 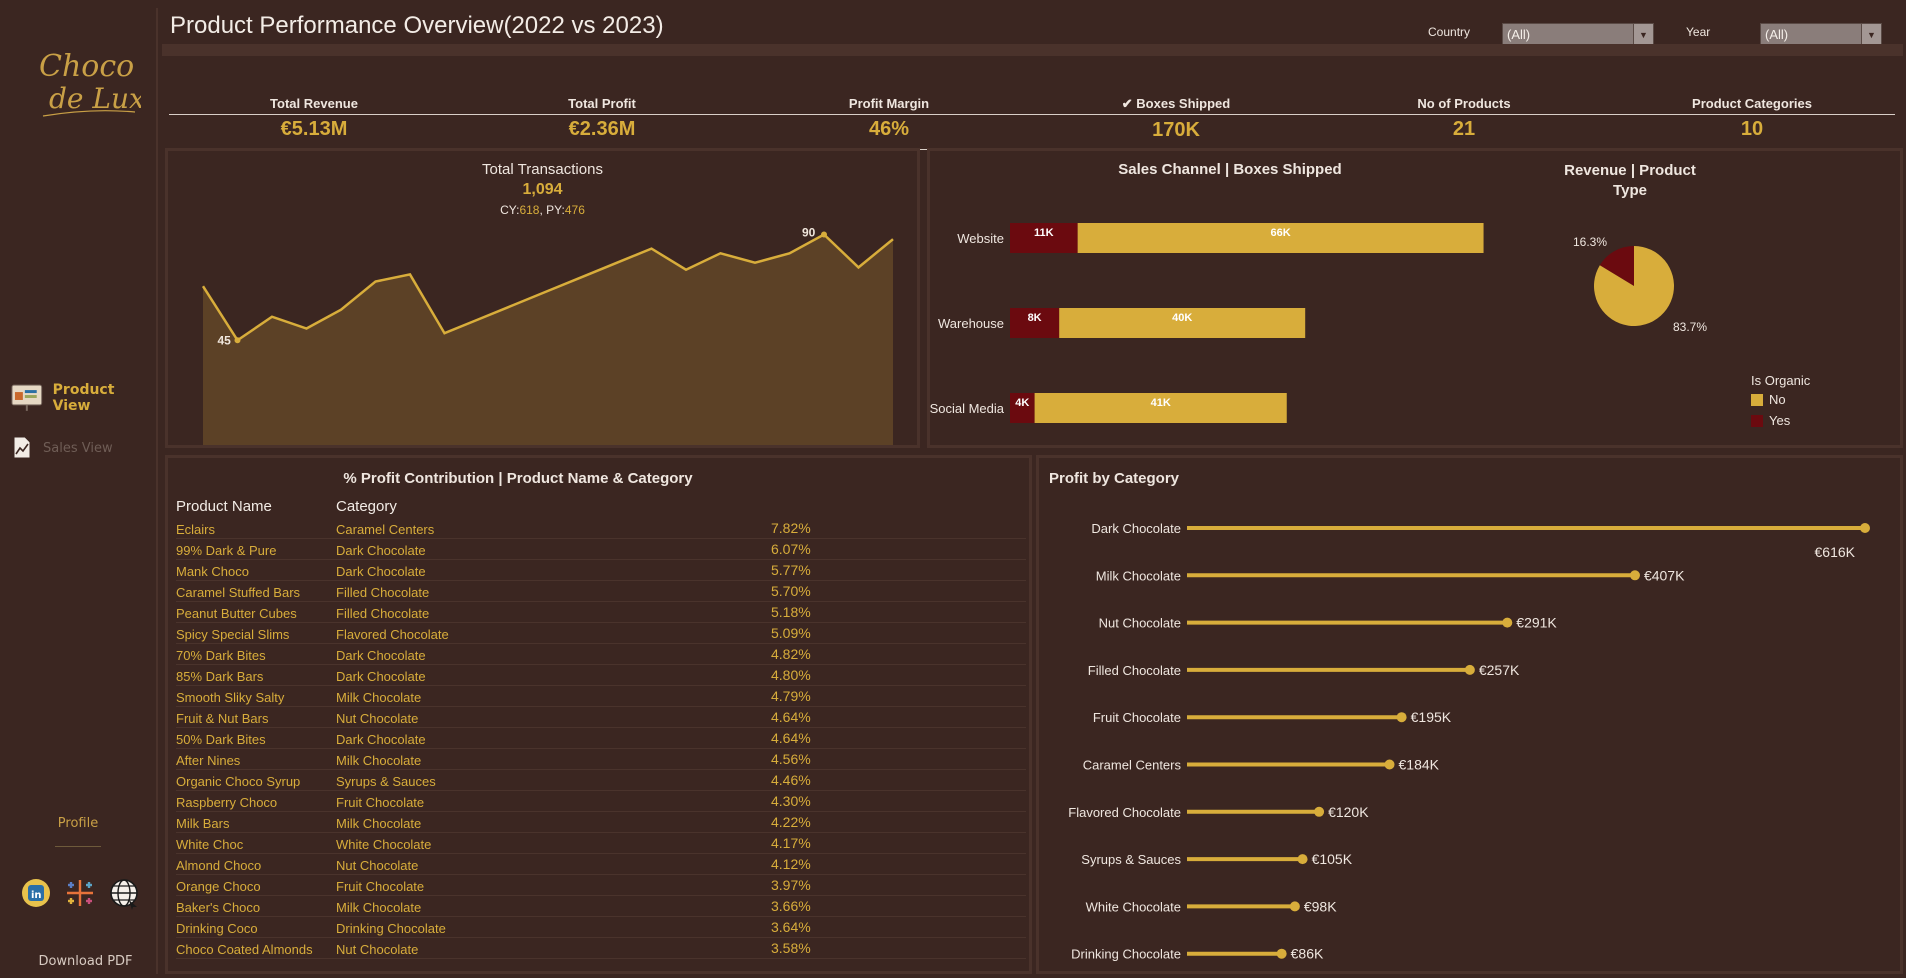 What do you see at coordinates (1022, 403) in the screenshot?
I see `bar-label-yes: 4K` at bounding box center [1022, 403].